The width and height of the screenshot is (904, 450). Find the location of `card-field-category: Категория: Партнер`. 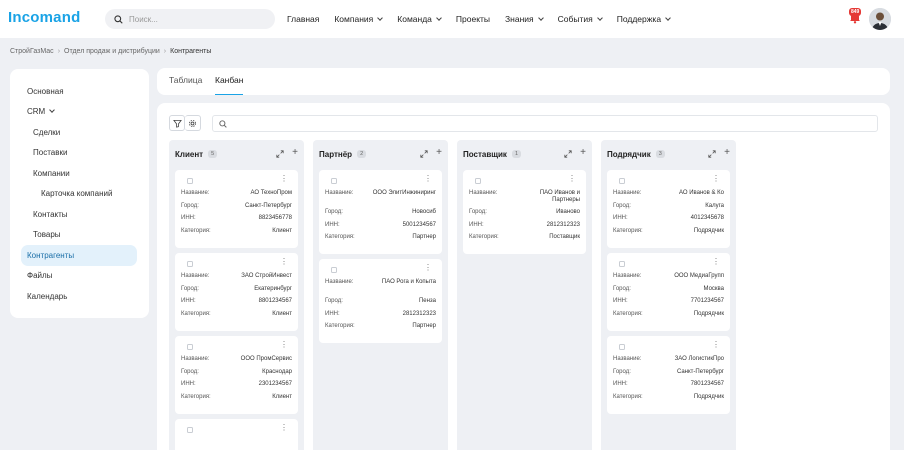

card-field-category: Категория: Партнер is located at coordinates (380, 240).